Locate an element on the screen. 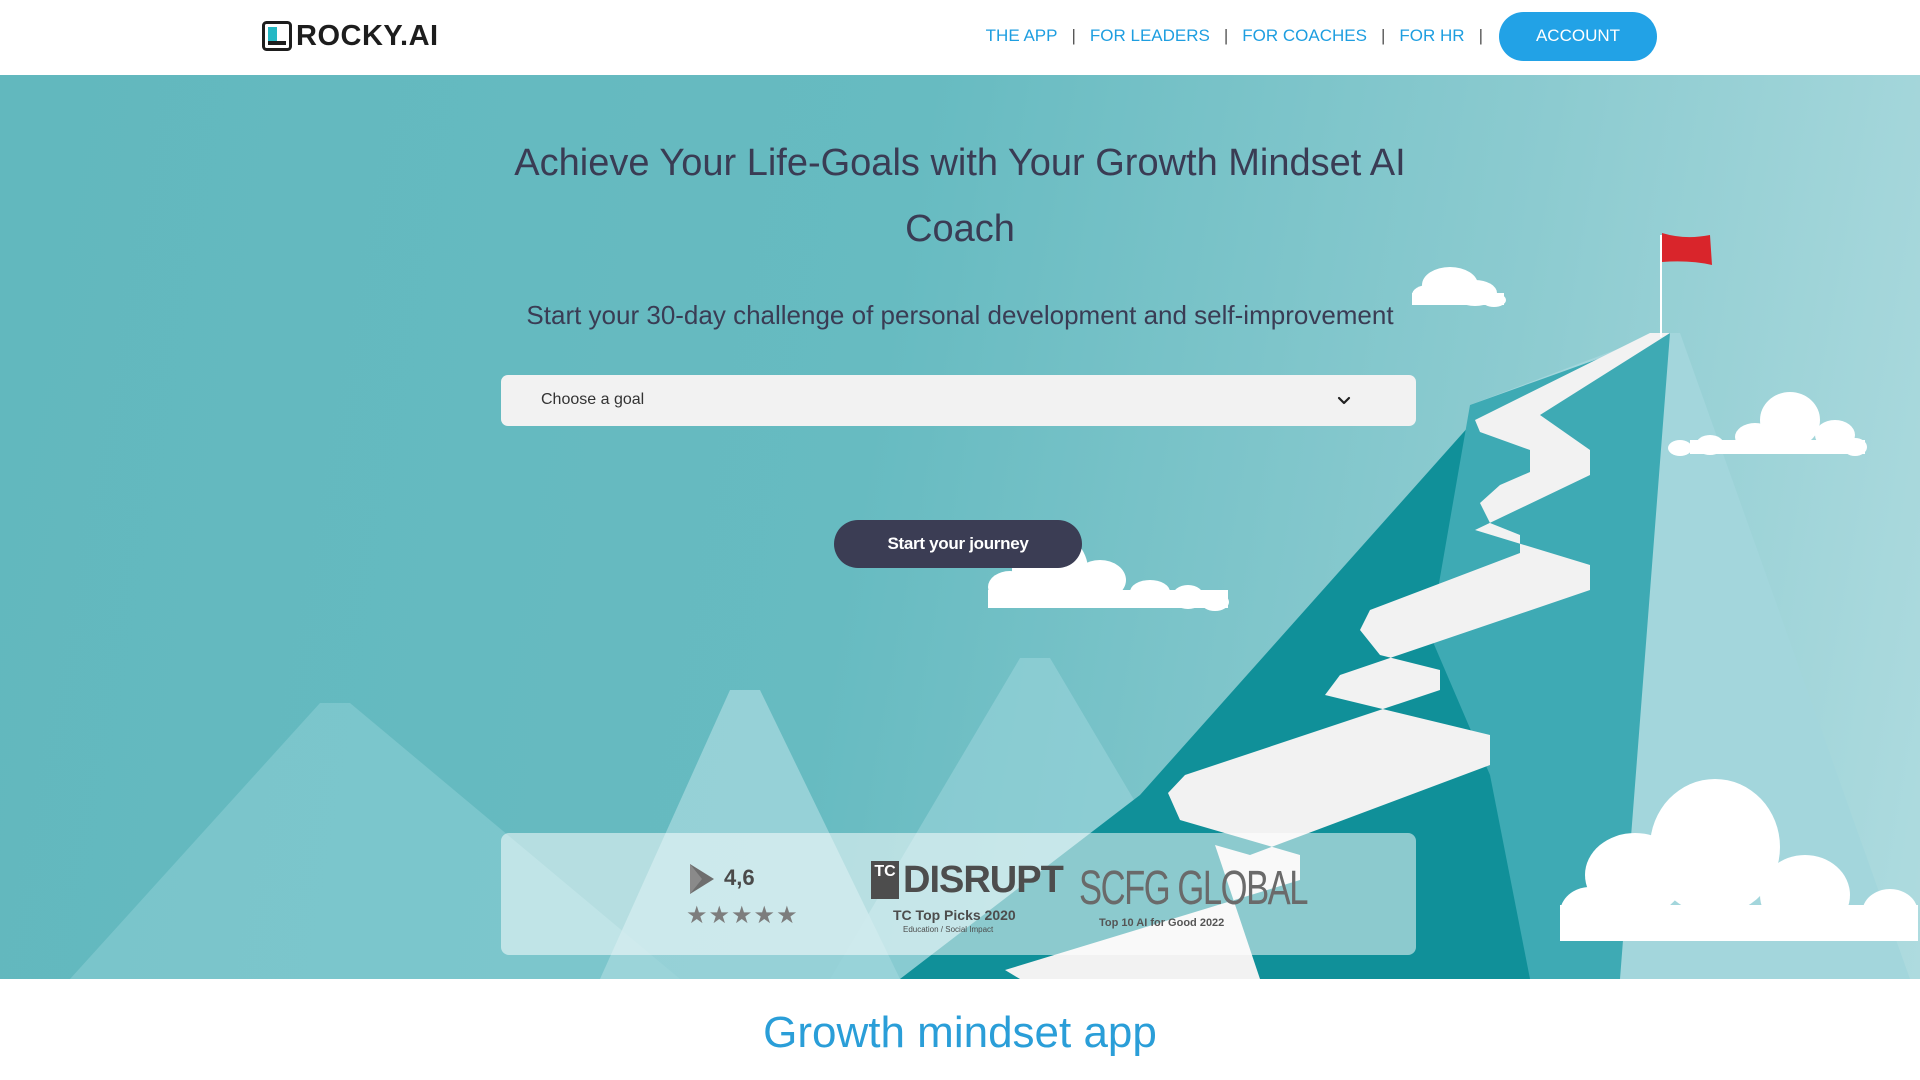 The width and height of the screenshot is (1920, 1080). play-store-icon is located at coordinates (702, 879).